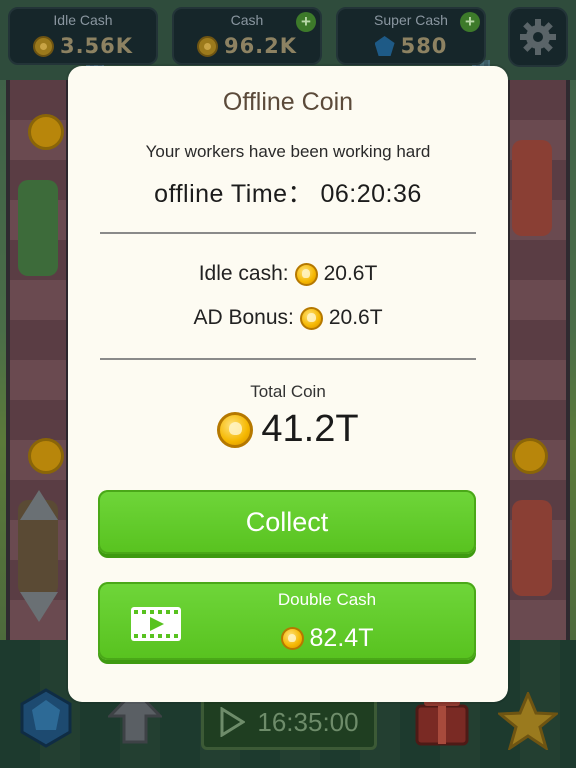 Image resolution: width=576 pixels, height=768 pixels. I want to click on star-icon, so click(528, 721).